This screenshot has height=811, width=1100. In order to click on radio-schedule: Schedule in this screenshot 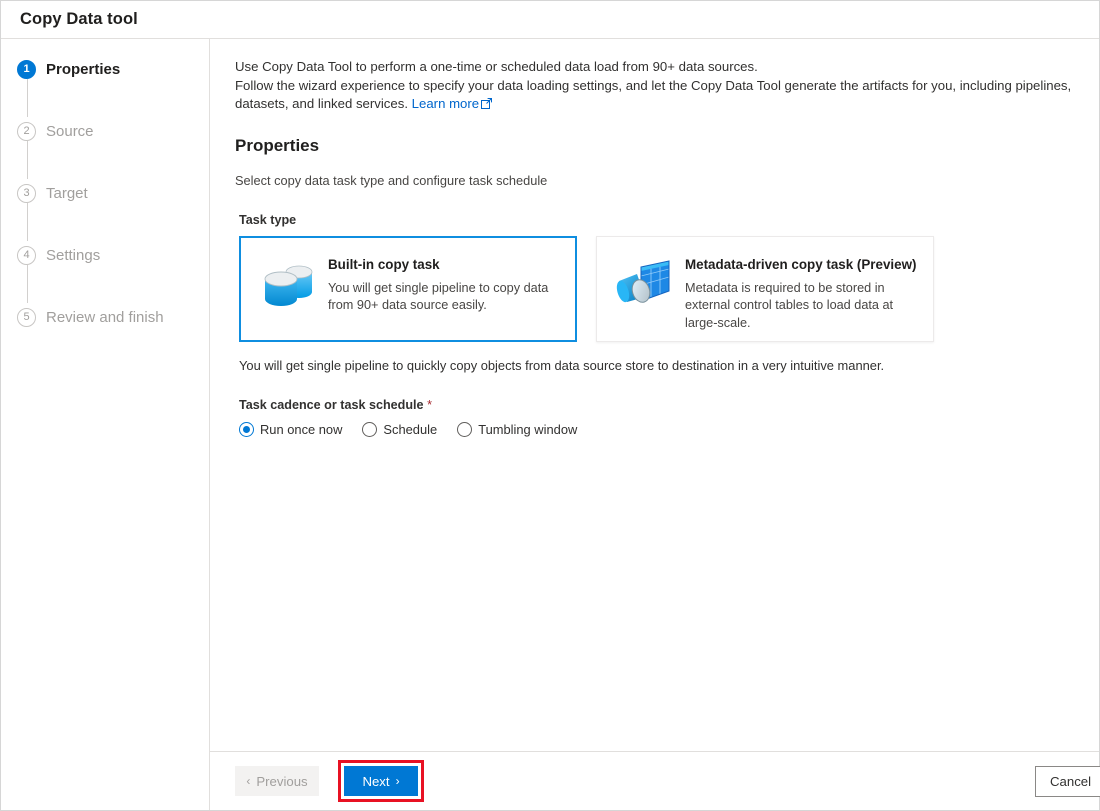, I will do `click(400, 429)`.